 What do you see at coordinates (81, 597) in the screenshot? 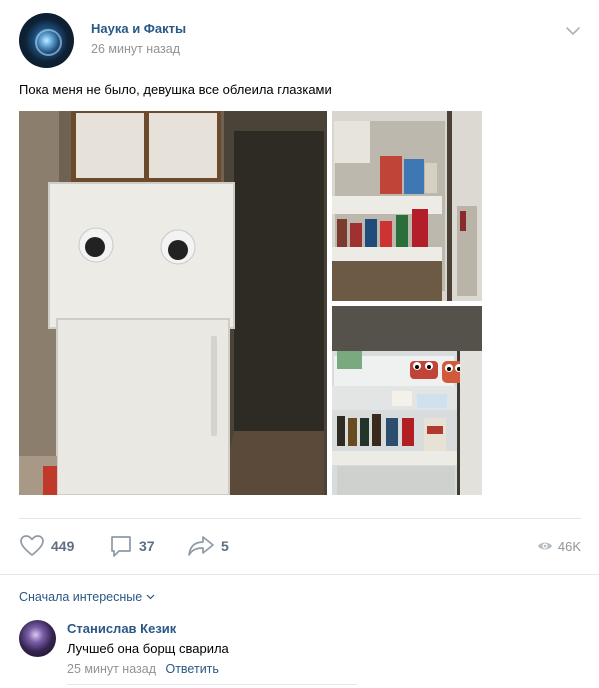
I see `comments-sort-label: Сначала интересные` at bounding box center [81, 597].